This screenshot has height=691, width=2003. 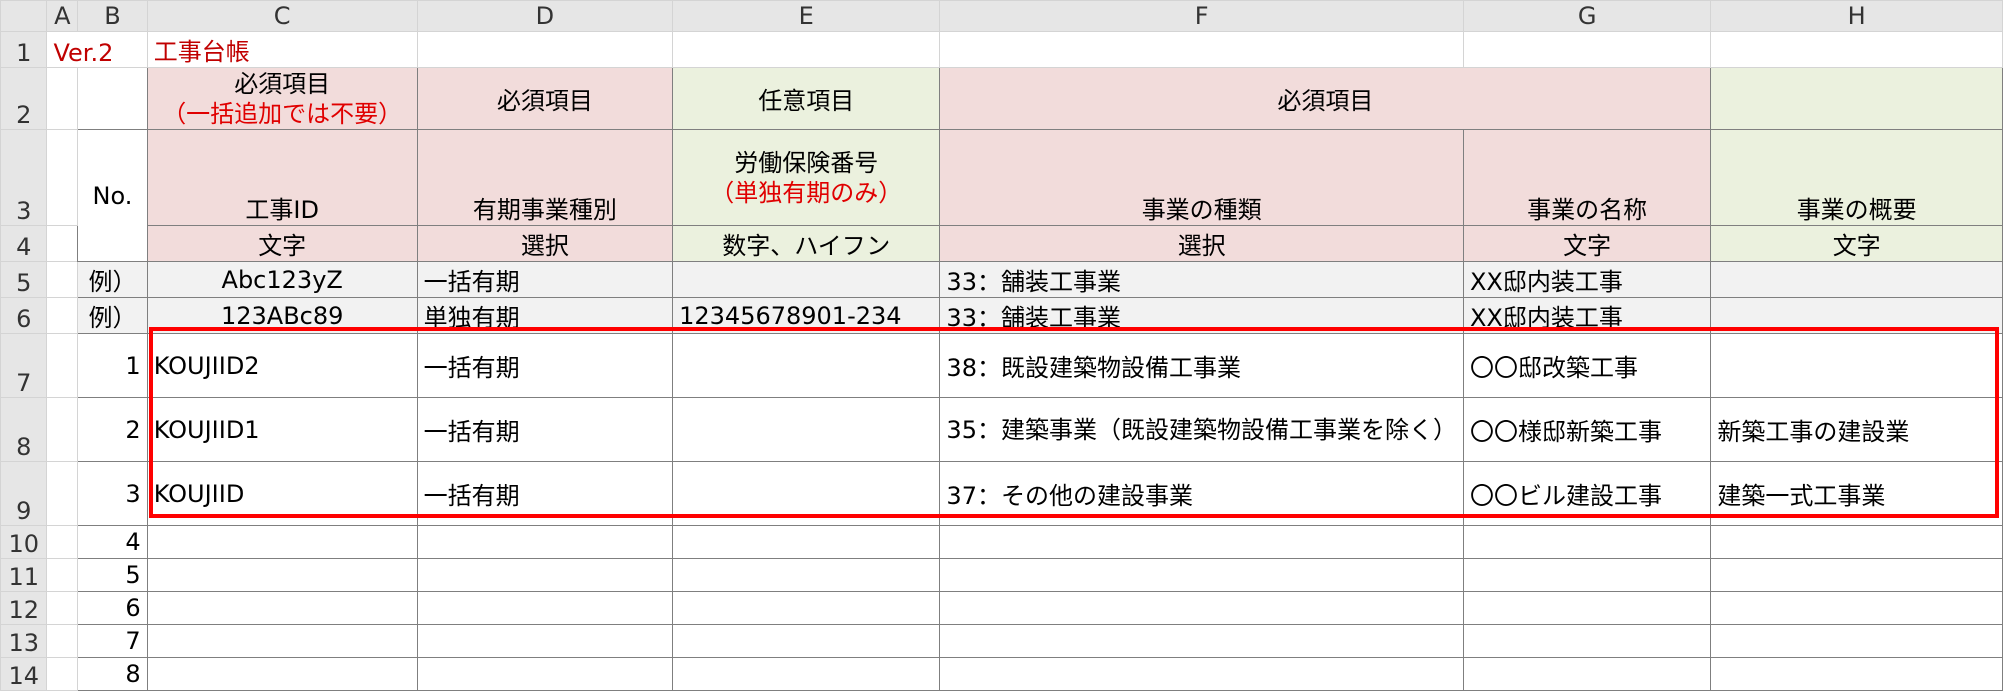 What do you see at coordinates (24, 177) in the screenshot?
I see `row-header-3: 3` at bounding box center [24, 177].